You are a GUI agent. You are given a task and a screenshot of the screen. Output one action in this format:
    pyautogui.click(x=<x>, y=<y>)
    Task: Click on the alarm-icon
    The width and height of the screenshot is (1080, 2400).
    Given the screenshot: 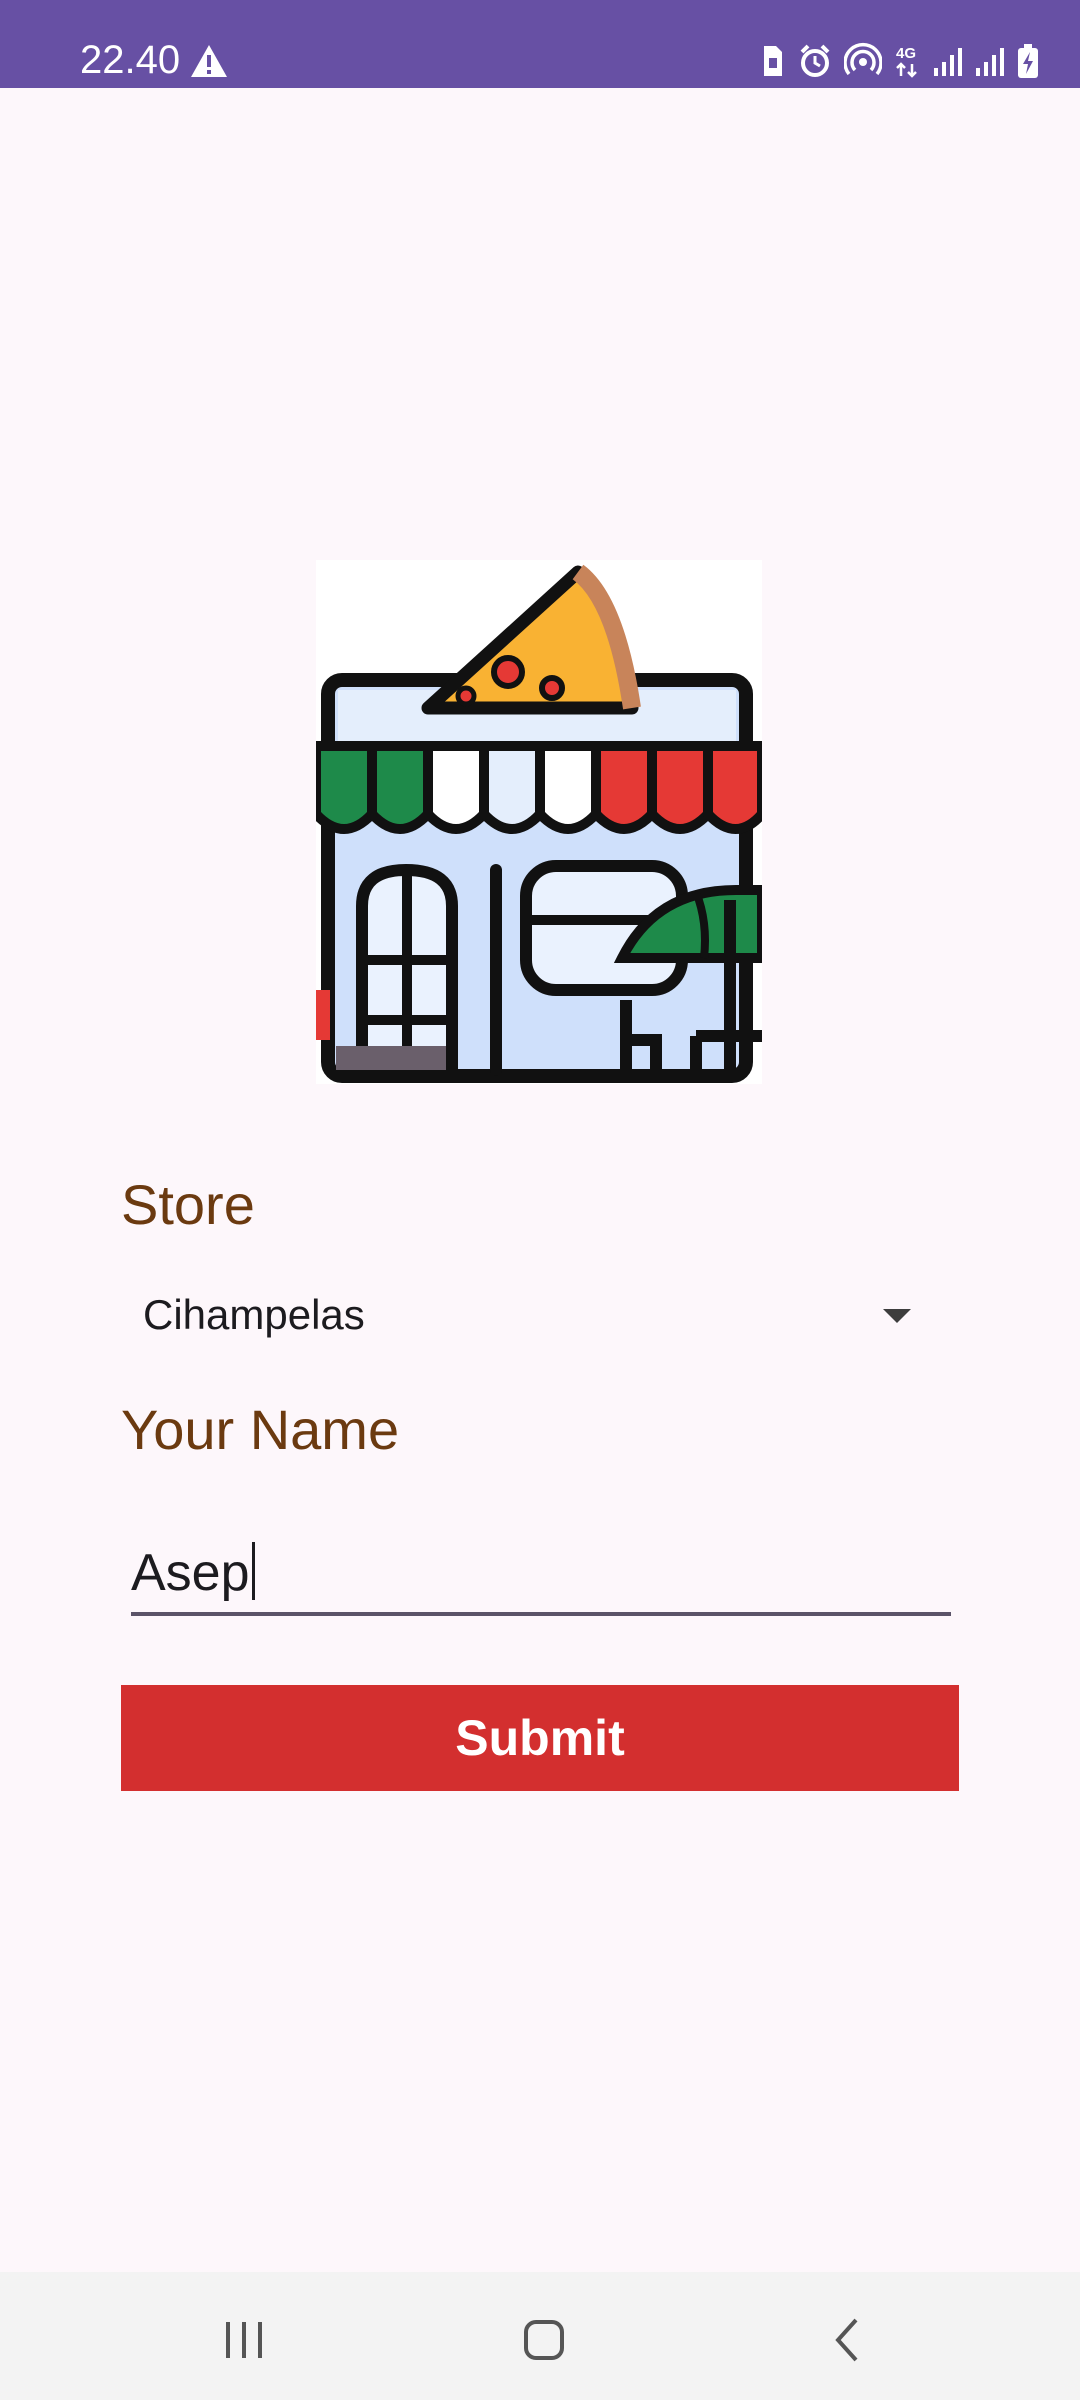 What is the action you would take?
    pyautogui.click(x=815, y=61)
    